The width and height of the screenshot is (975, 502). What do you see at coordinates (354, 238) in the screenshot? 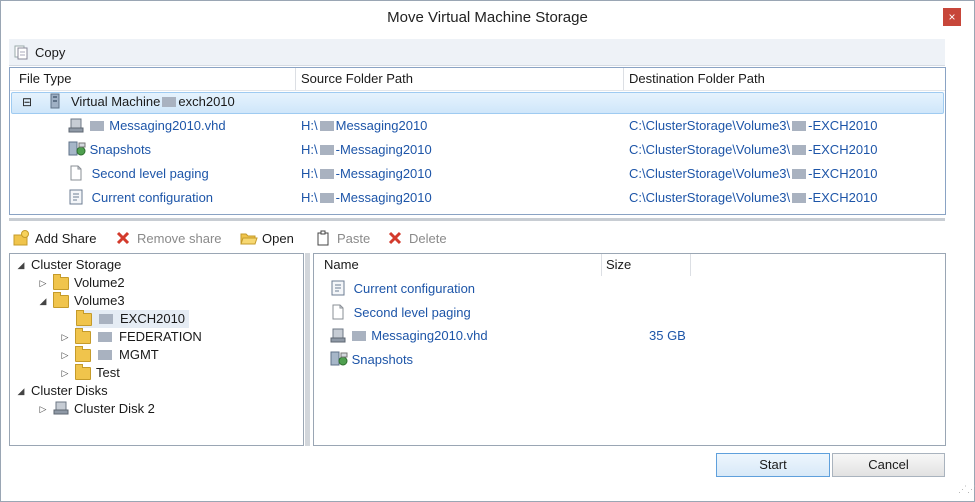
I see `paste-label: Paste` at bounding box center [354, 238].